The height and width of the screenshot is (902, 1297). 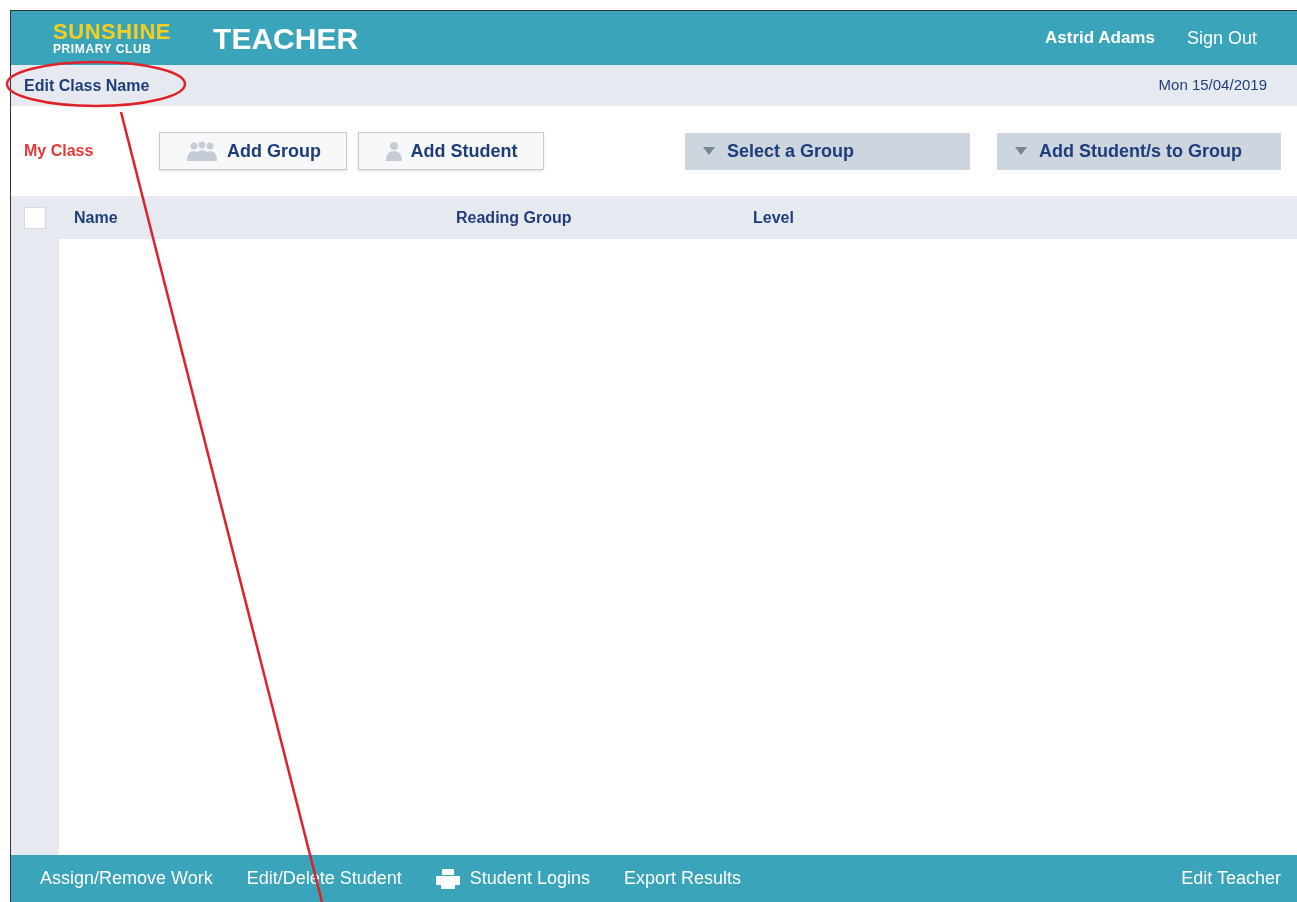 What do you see at coordinates (1212, 85) in the screenshot?
I see `date-text: Mon 15/04/2019` at bounding box center [1212, 85].